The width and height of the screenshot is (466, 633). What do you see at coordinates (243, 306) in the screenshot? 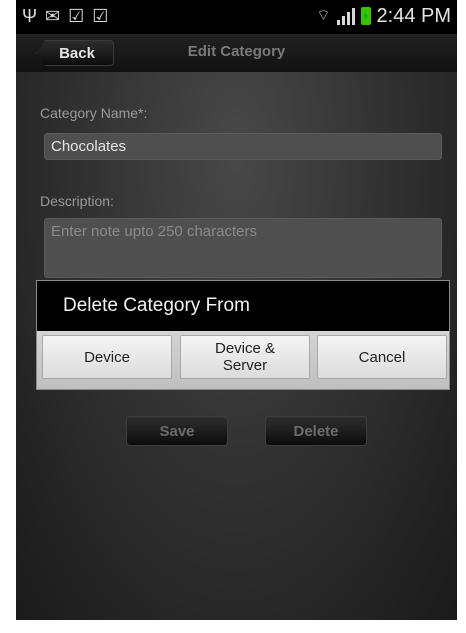
I see `dialog-title: Delete Category From` at bounding box center [243, 306].